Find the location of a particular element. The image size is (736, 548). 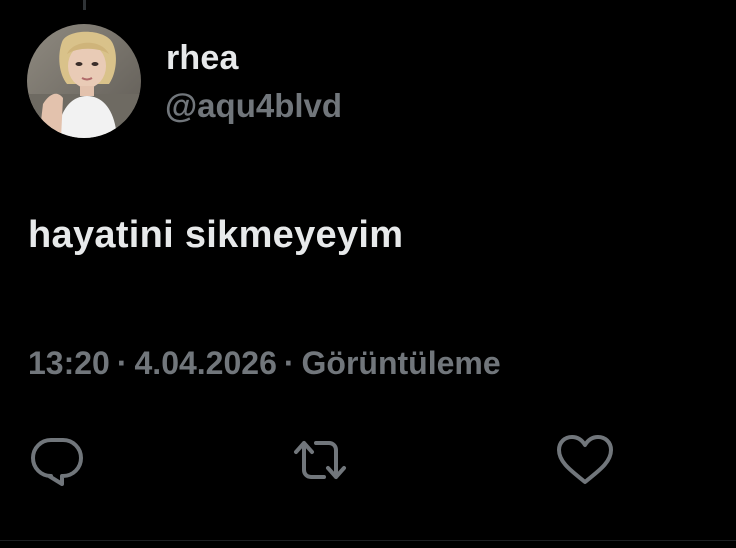

reply-icon is located at coordinates (57, 462).